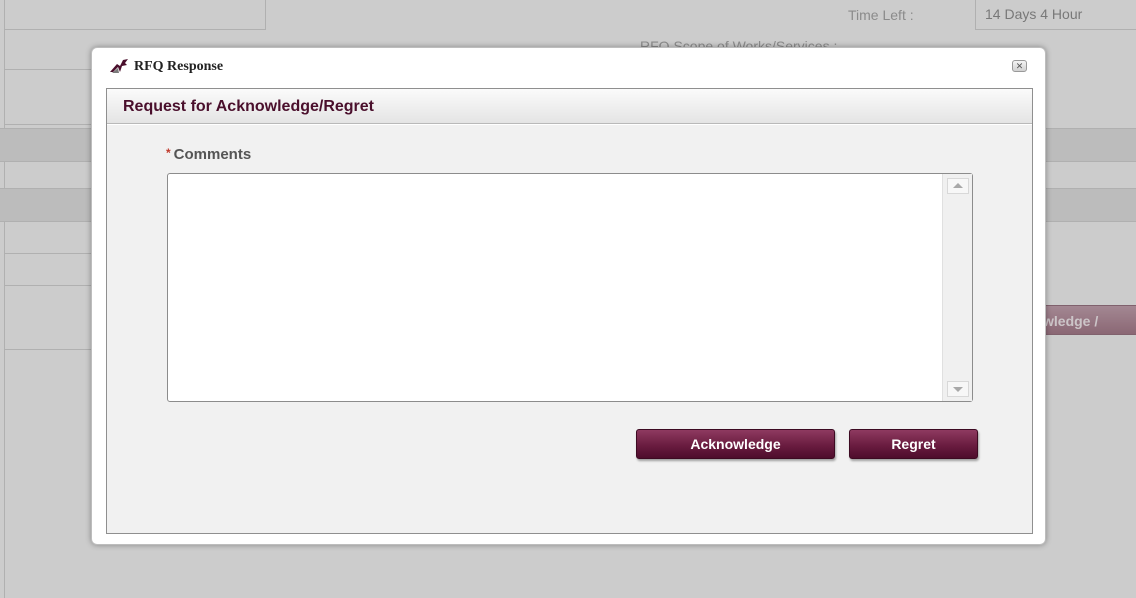 The width and height of the screenshot is (1136, 598). I want to click on arrow-up-icon, so click(958, 185).